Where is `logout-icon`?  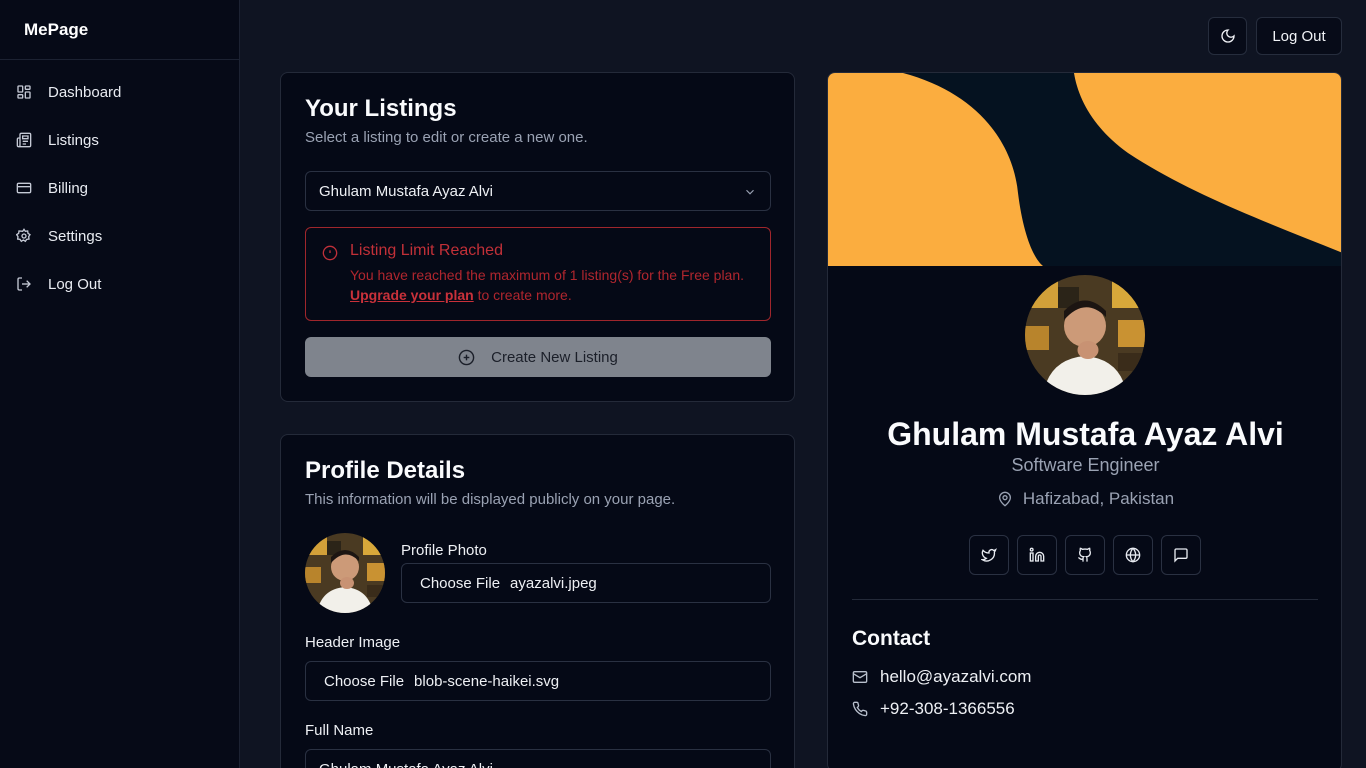 logout-icon is located at coordinates (24, 284).